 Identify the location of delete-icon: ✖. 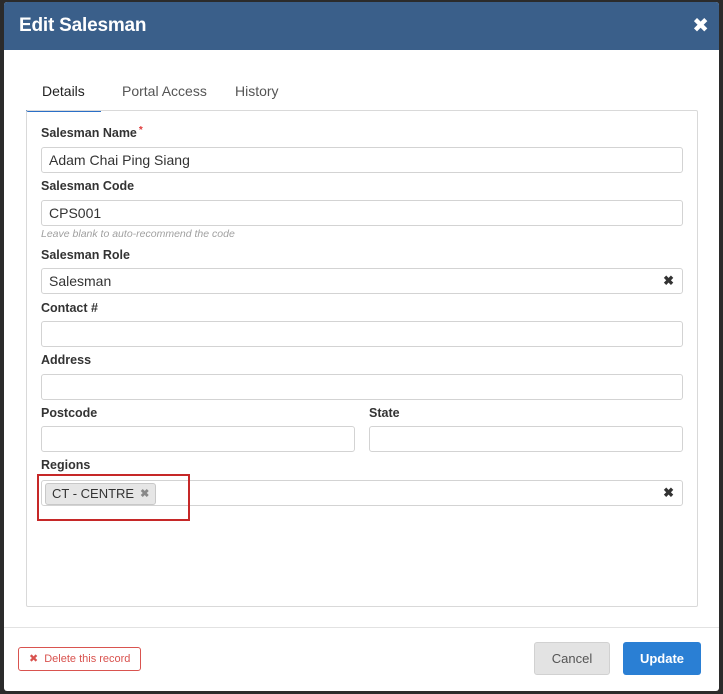
(34, 659).